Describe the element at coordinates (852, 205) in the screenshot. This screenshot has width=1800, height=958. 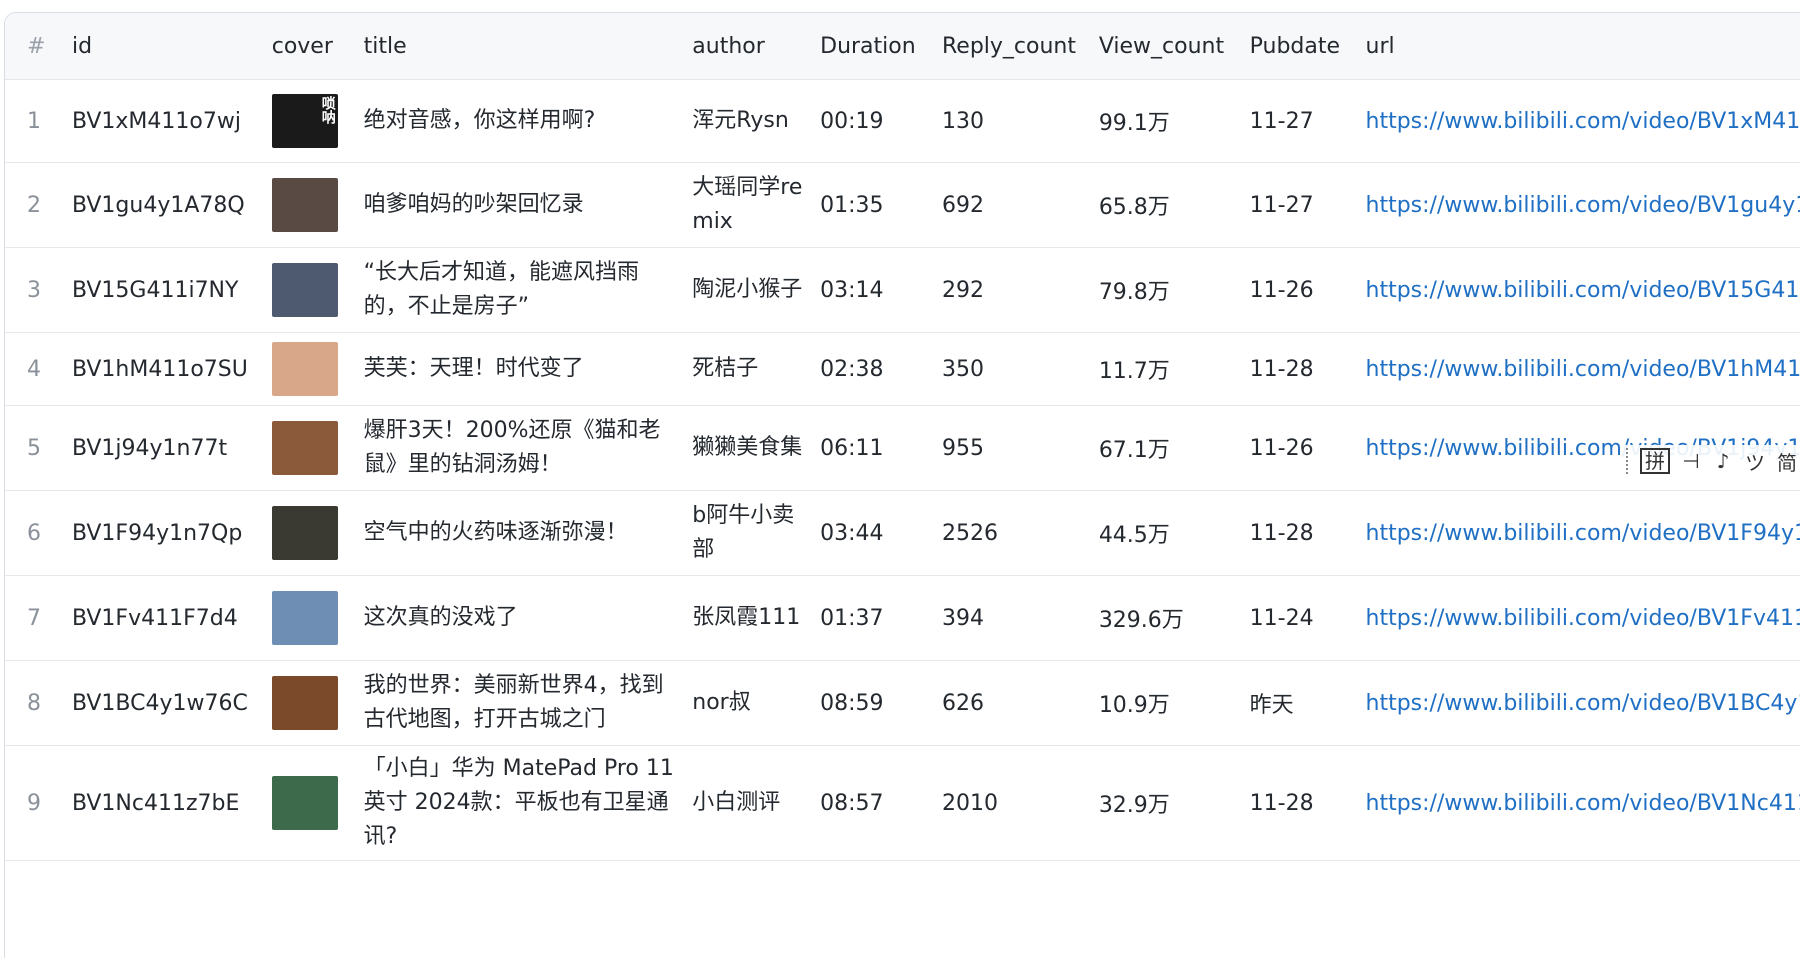
I see `video-duration: 01:35` at that location.